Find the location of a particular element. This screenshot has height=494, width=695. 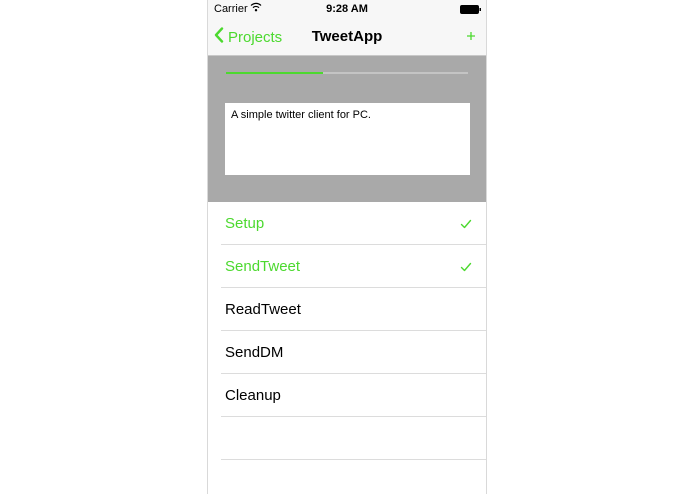

step-label: SendDM is located at coordinates (254, 352).